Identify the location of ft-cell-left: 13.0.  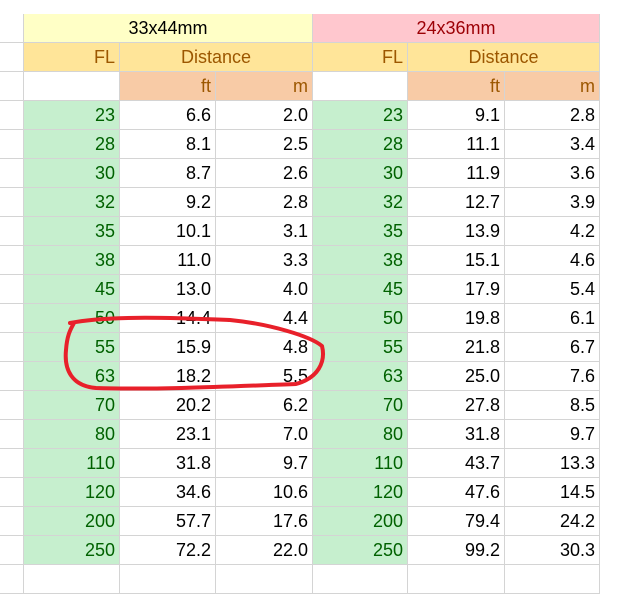
(168, 289).